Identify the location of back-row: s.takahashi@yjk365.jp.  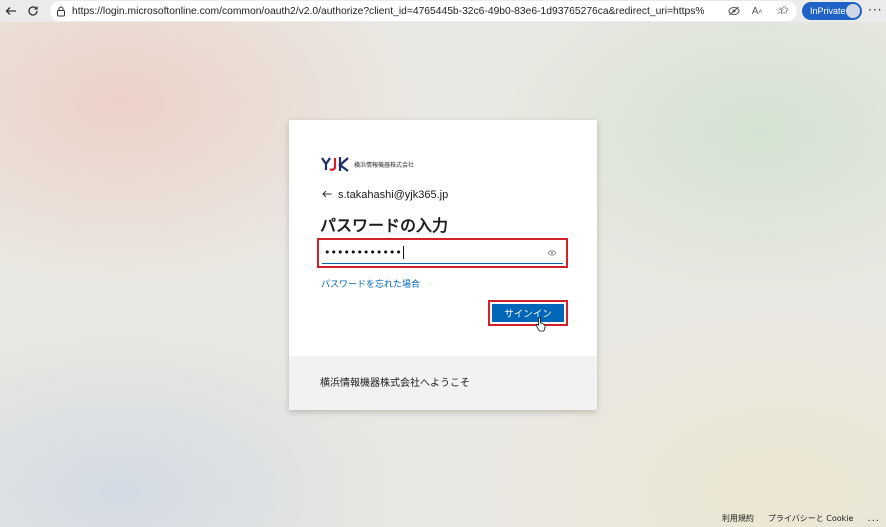
(385, 194).